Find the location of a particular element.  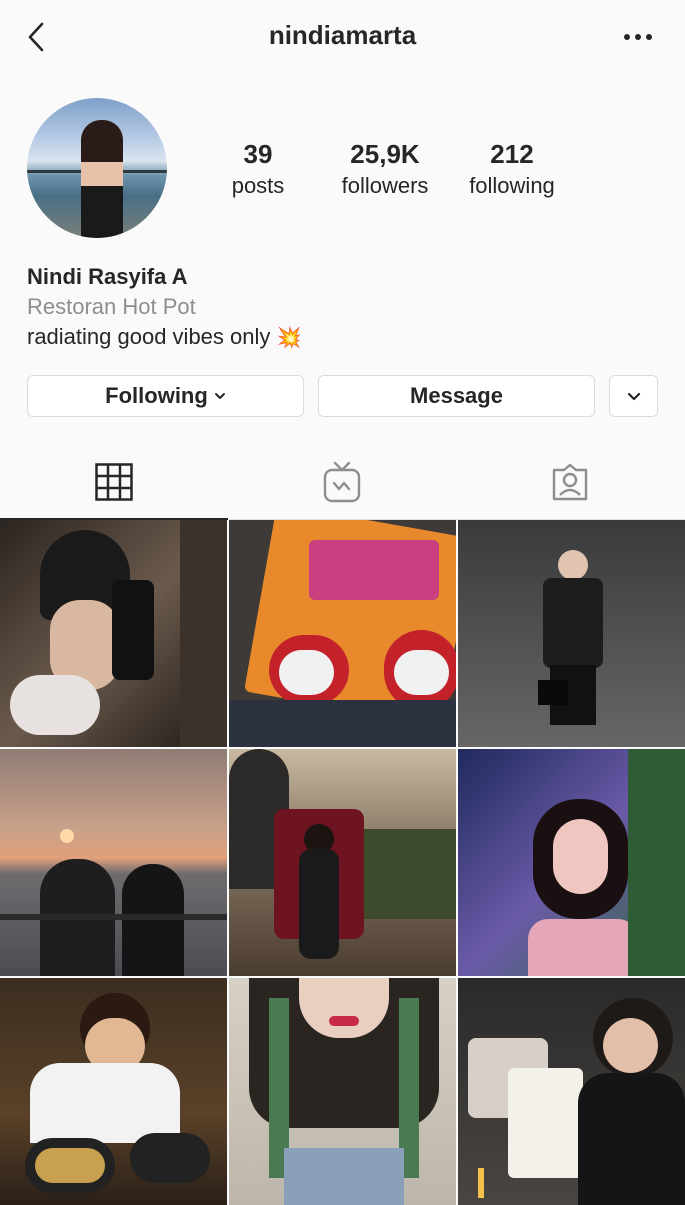

full-name: Nindi Rasyifa A is located at coordinates (107, 276).